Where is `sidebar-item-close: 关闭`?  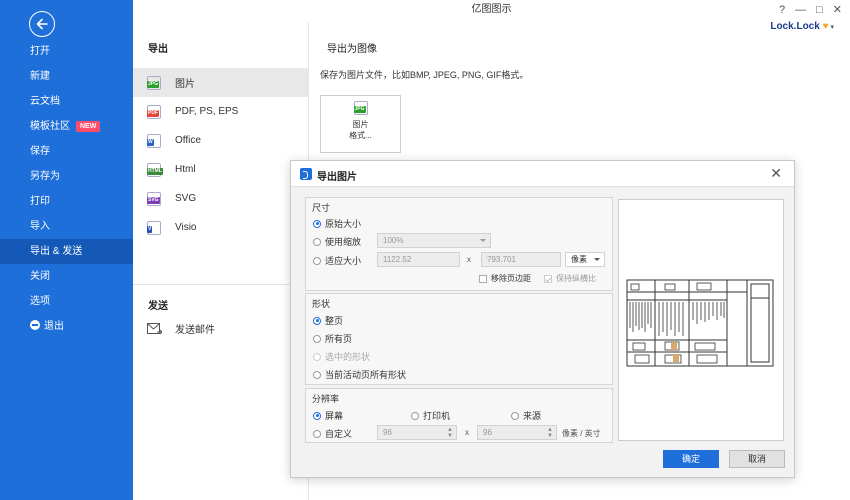 sidebar-item-close: 关闭 is located at coordinates (66, 276).